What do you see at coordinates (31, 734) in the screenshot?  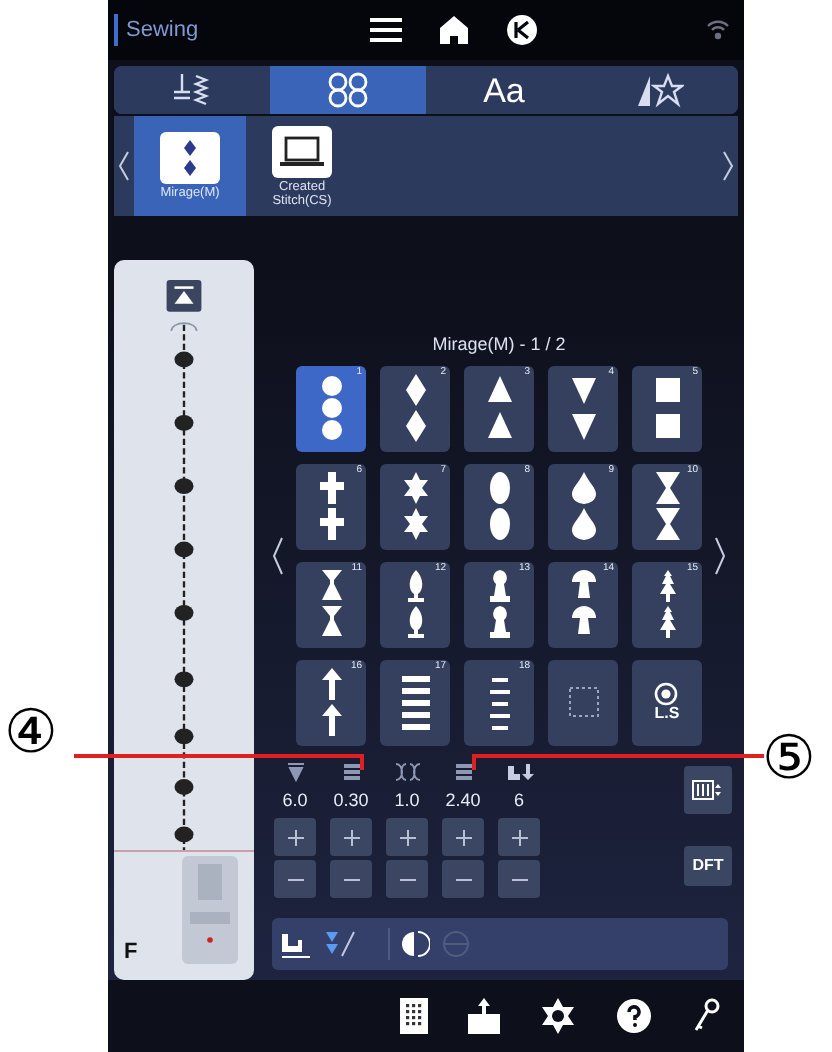 I see `callout-number: ④` at bounding box center [31, 734].